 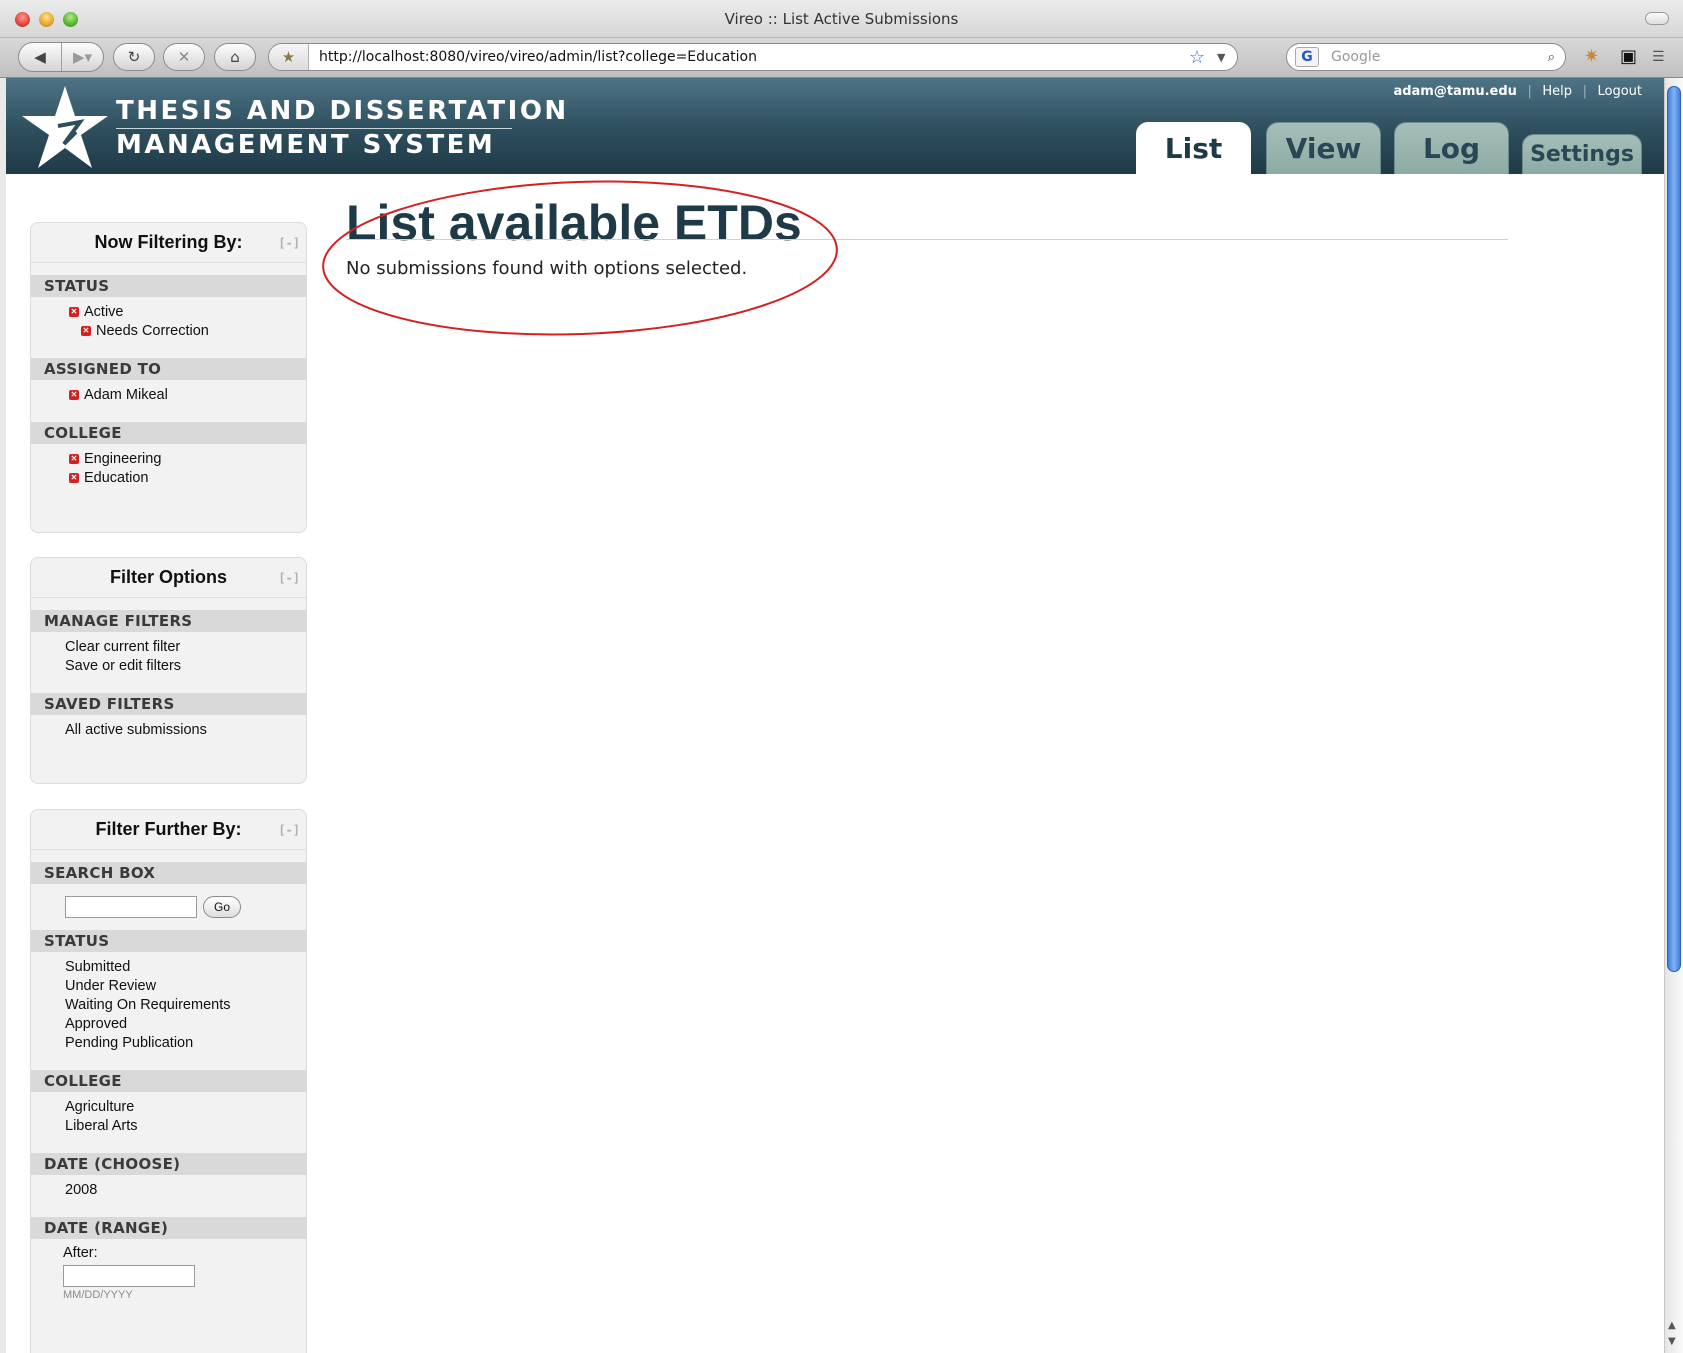 What do you see at coordinates (129, 1276) in the screenshot?
I see `after-date-input` at bounding box center [129, 1276].